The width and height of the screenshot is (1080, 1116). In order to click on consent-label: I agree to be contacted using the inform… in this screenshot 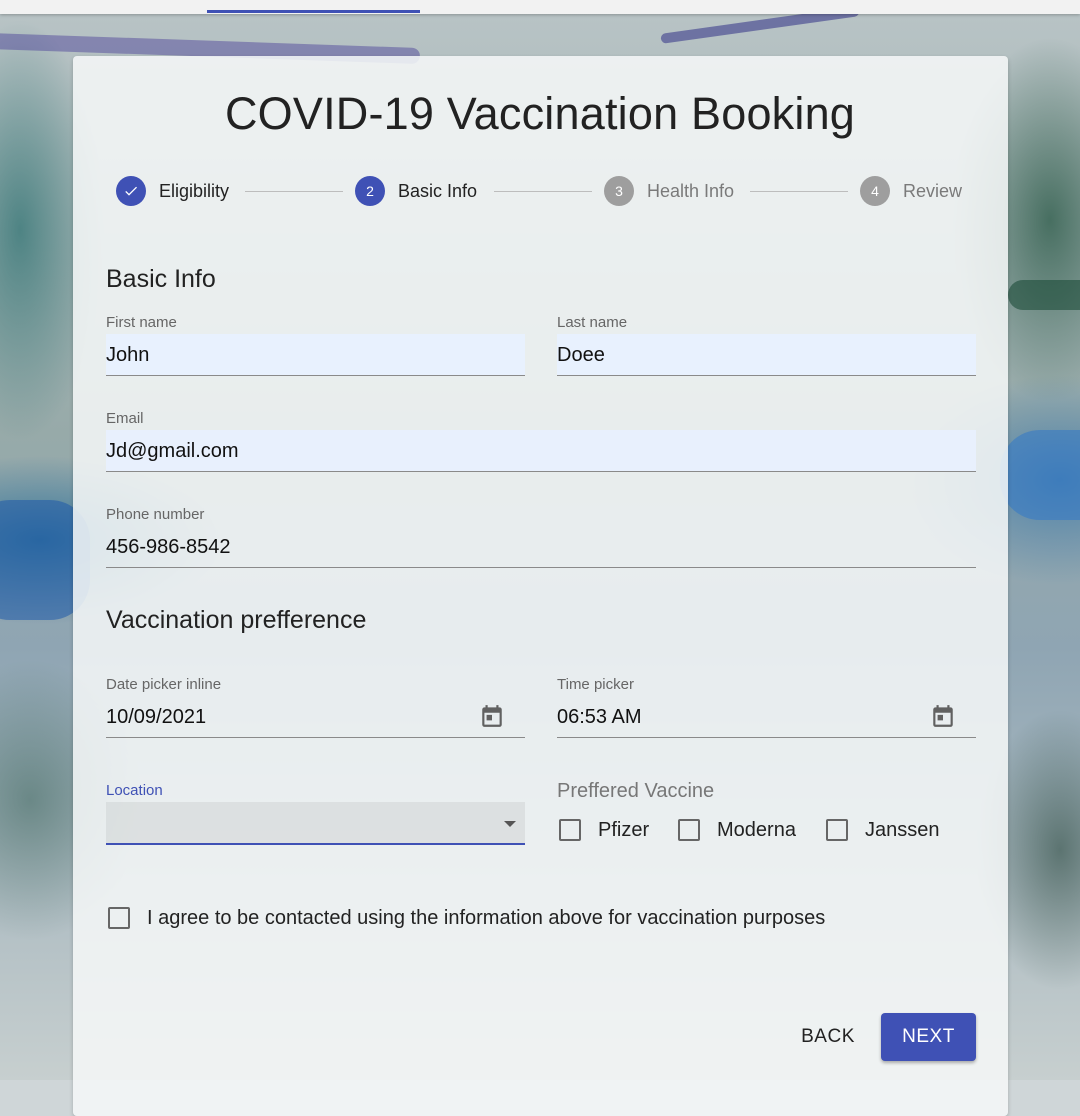, I will do `click(486, 918)`.